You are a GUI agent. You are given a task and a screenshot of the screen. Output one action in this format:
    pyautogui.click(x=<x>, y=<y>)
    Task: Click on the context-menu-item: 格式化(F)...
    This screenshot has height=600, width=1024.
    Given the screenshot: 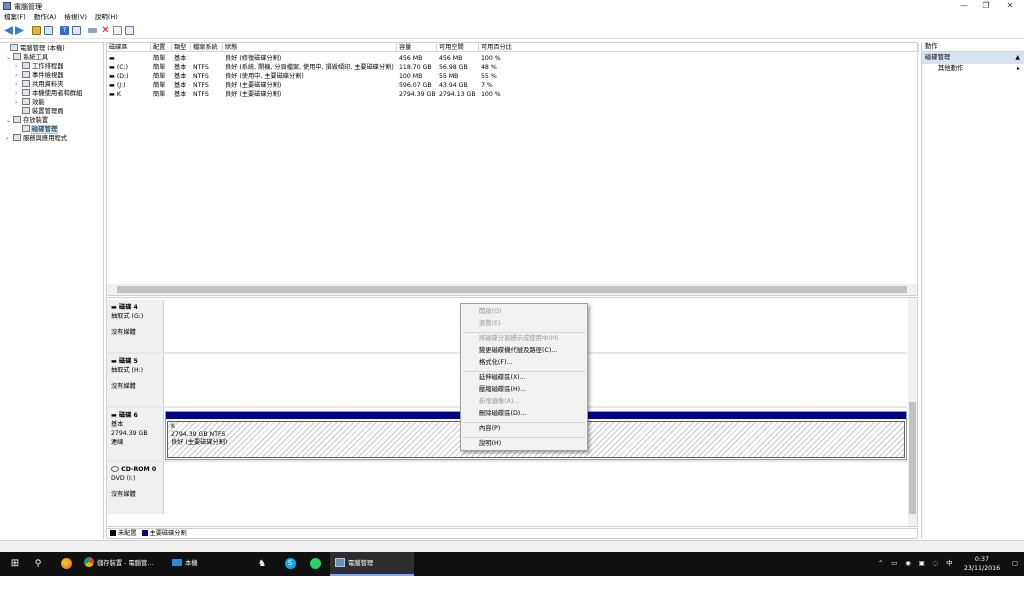 What is the action you would take?
    pyautogui.click(x=495, y=362)
    